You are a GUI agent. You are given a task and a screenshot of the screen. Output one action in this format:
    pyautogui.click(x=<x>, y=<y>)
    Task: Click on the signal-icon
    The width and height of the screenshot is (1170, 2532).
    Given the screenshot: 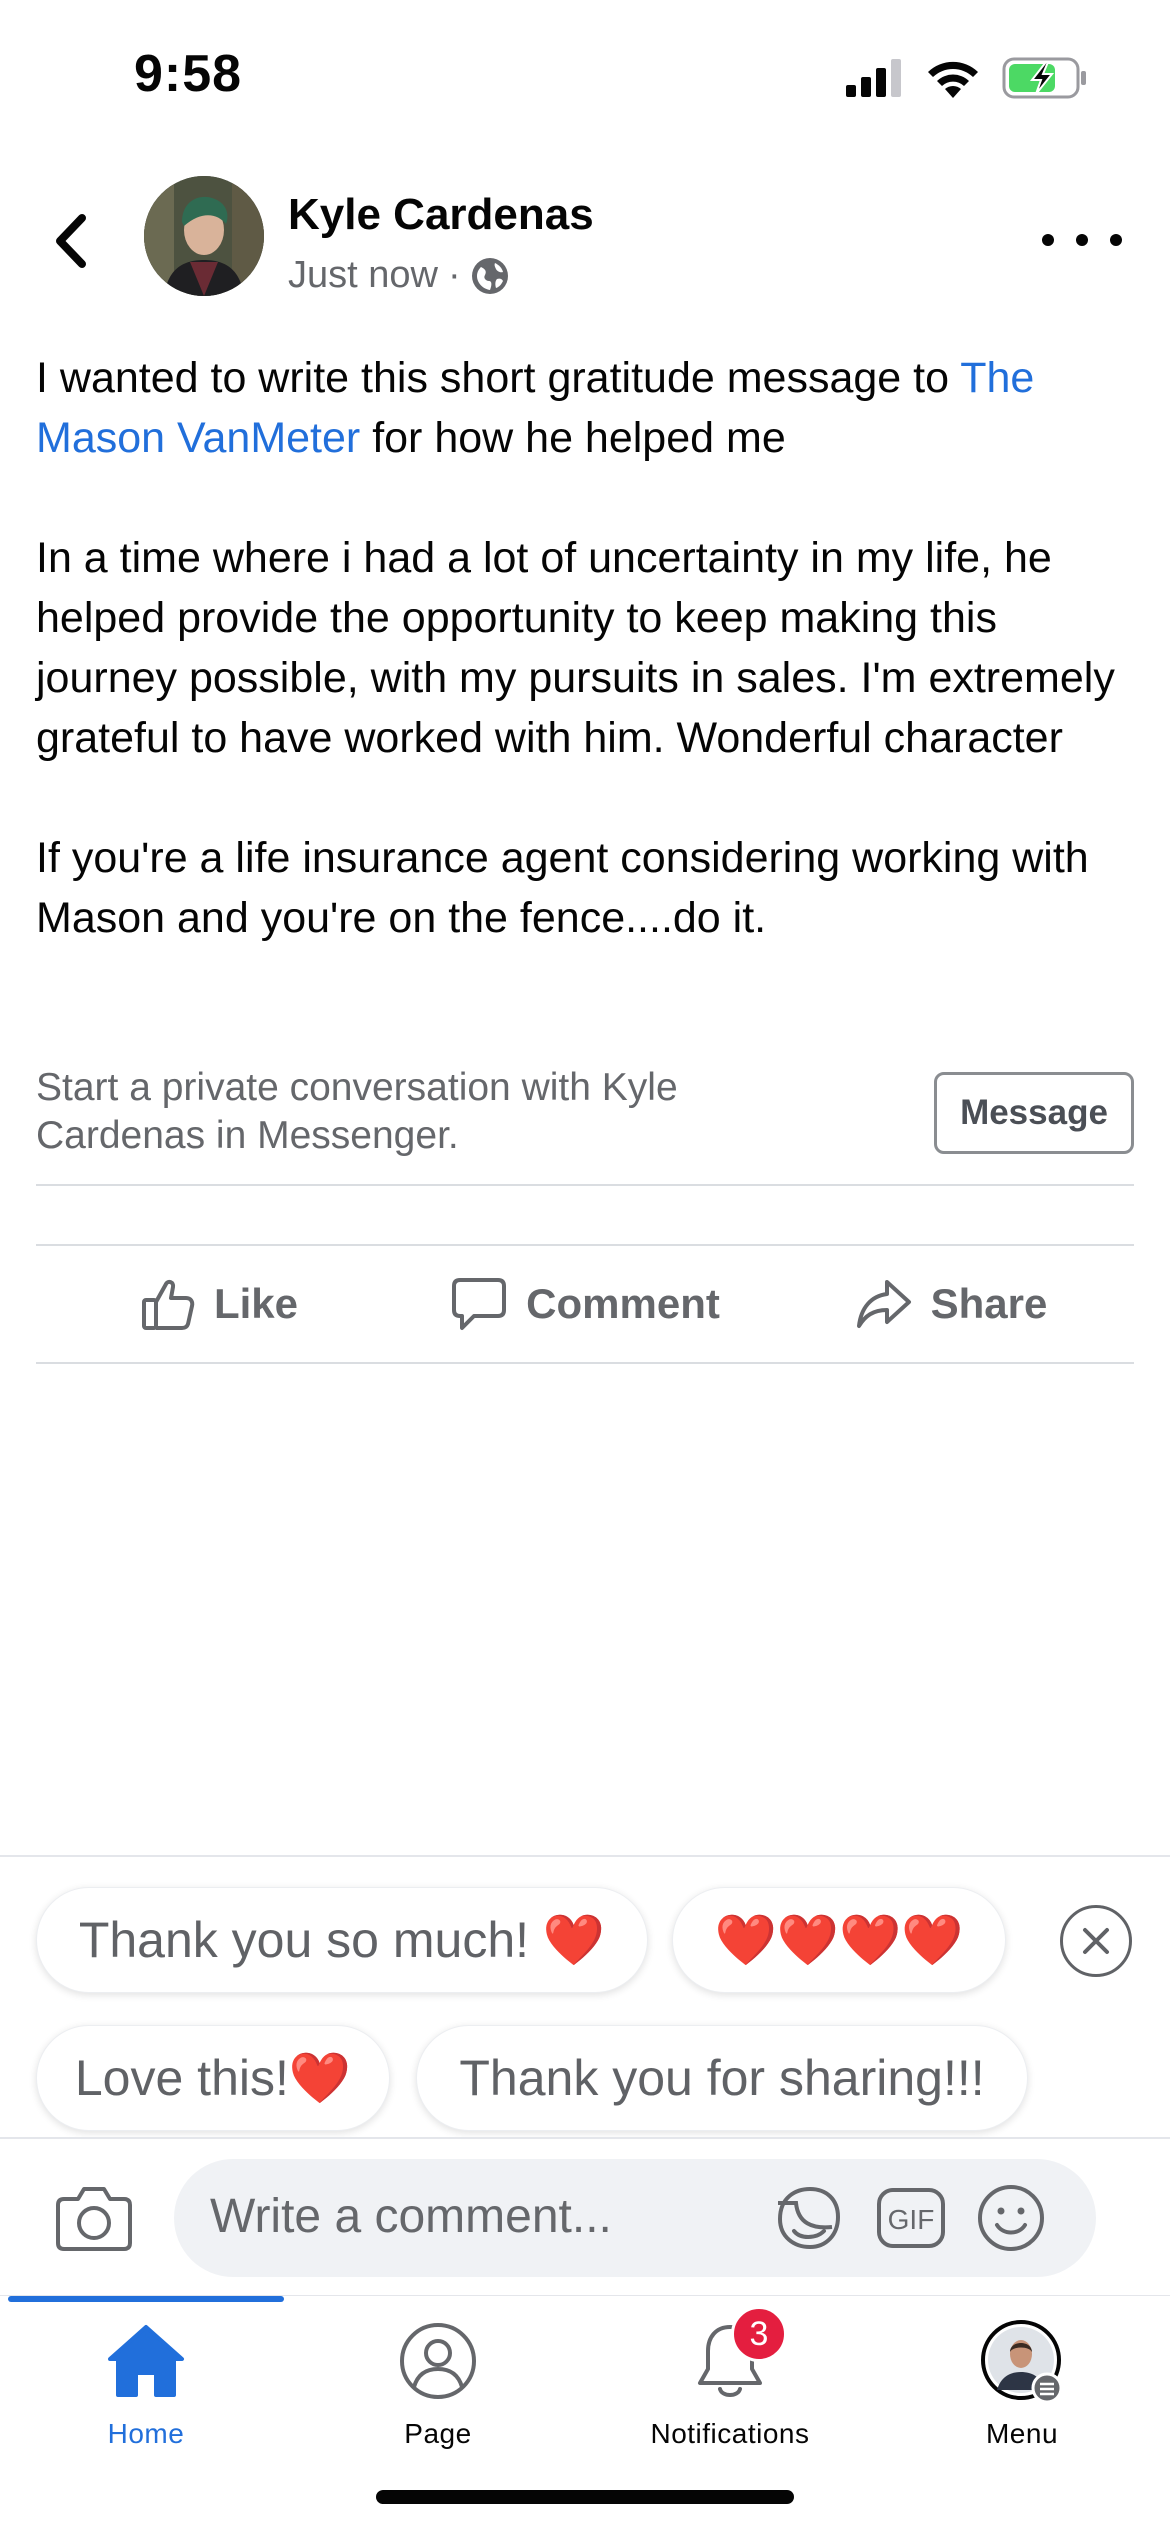 What is the action you would take?
    pyautogui.click(x=873, y=78)
    